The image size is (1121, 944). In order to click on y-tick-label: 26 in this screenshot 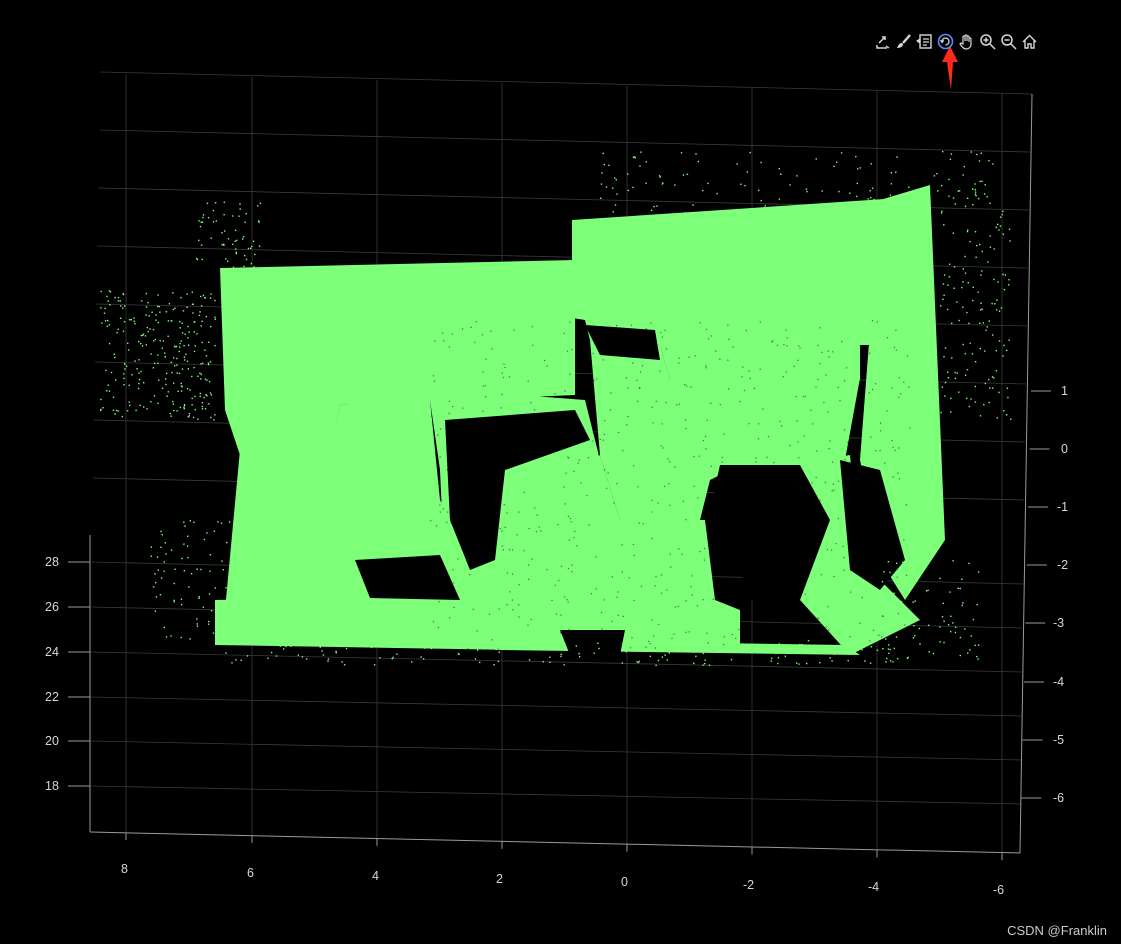, I will do `click(52, 607)`.